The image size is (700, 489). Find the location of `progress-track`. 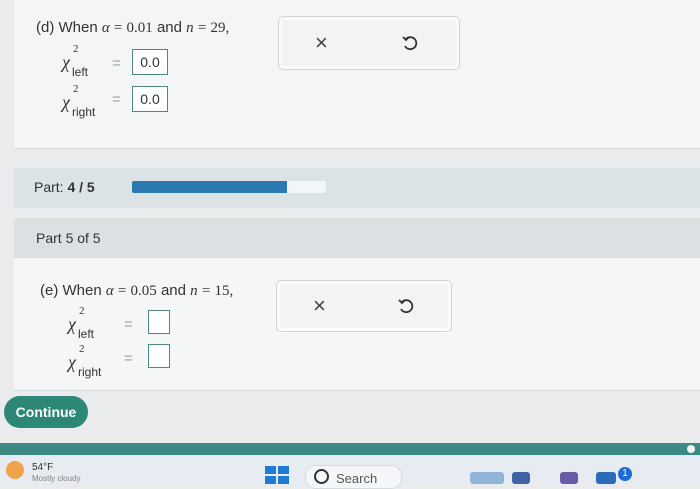

progress-track is located at coordinates (229, 187).